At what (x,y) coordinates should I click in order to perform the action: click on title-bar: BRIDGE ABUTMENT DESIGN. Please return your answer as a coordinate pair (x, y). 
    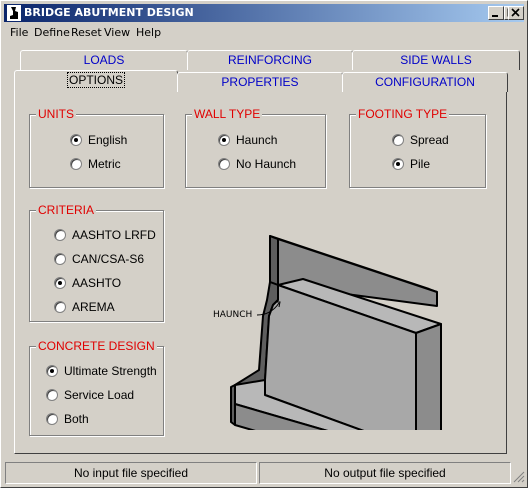
    Looking at the image, I should click on (264, 13).